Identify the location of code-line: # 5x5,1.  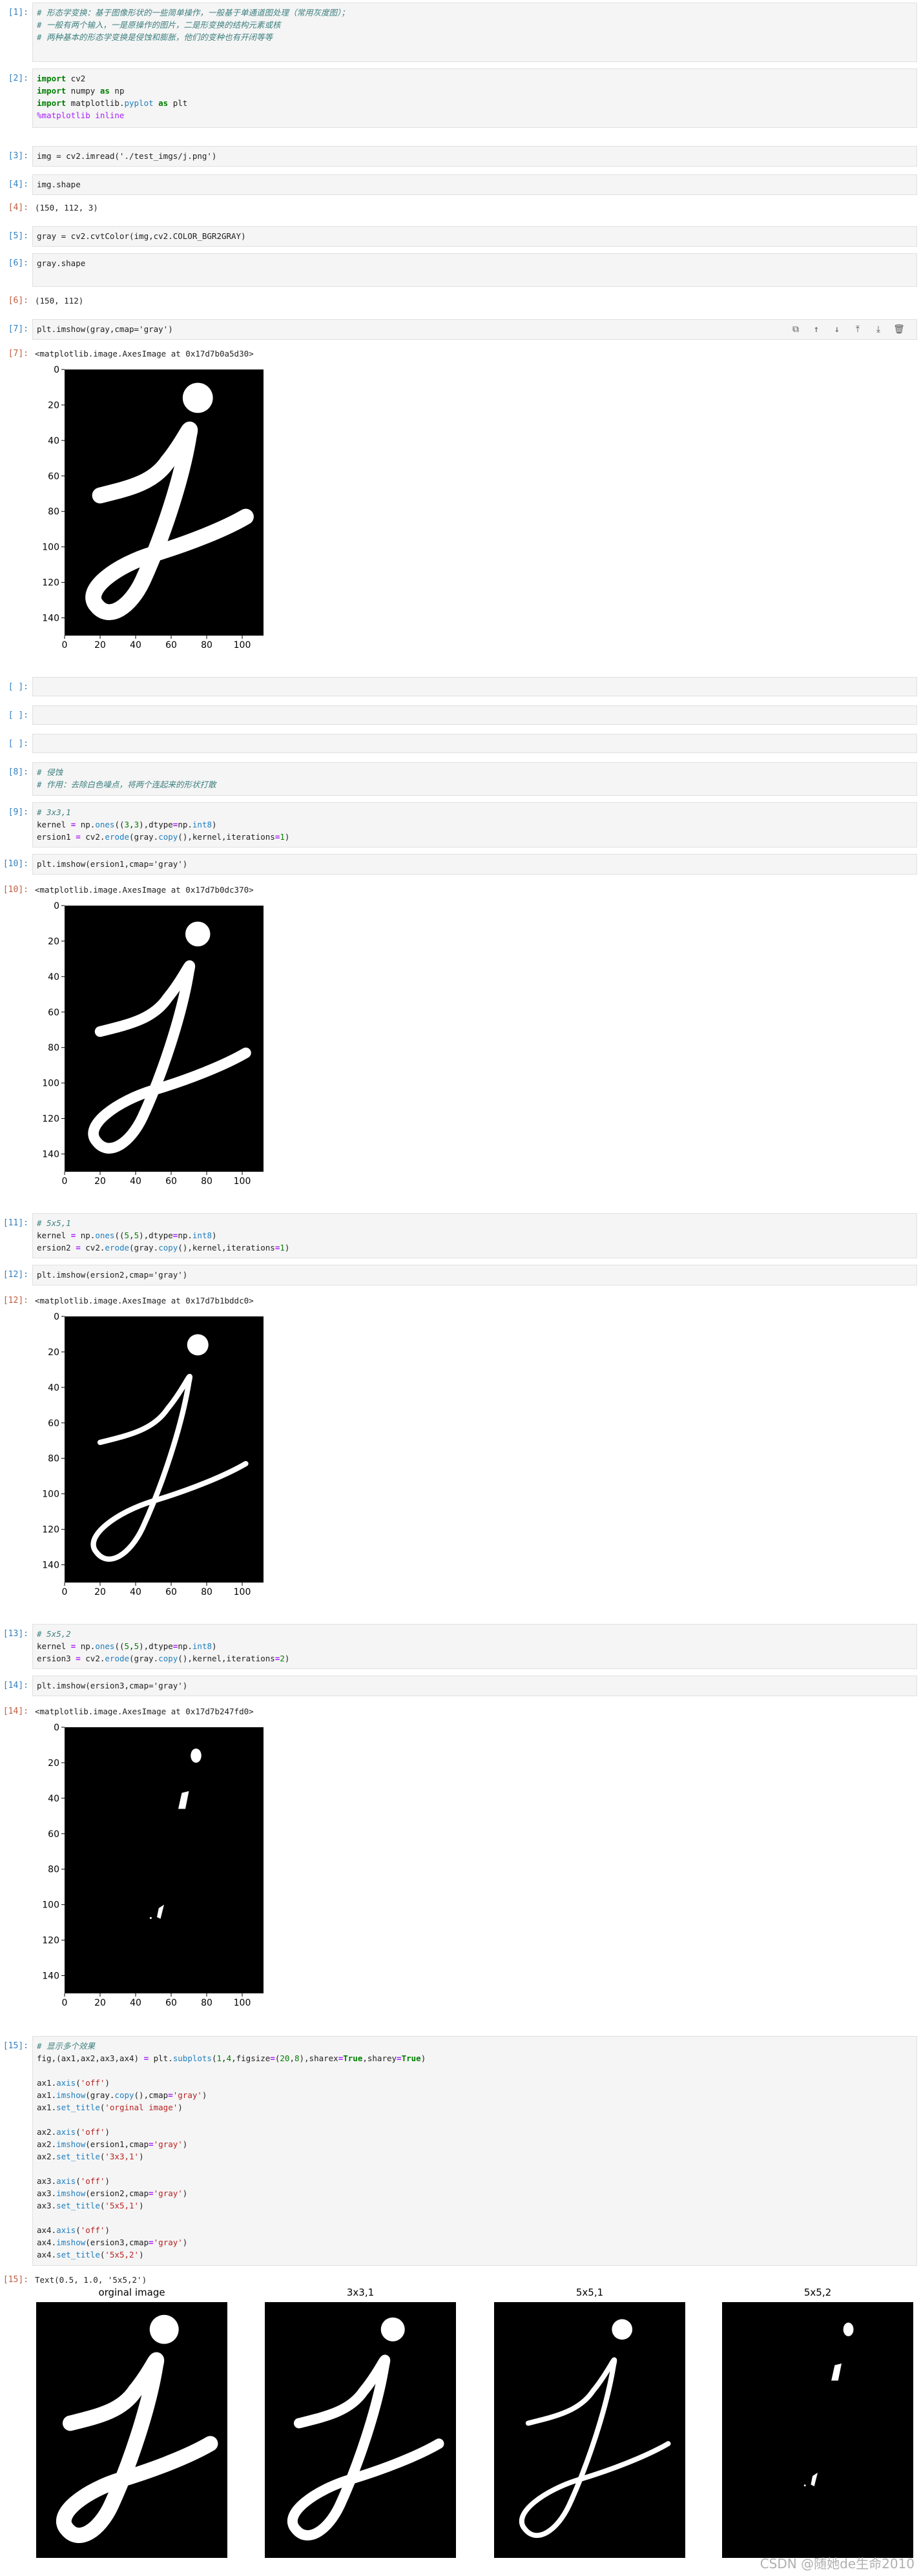
(54, 1223).